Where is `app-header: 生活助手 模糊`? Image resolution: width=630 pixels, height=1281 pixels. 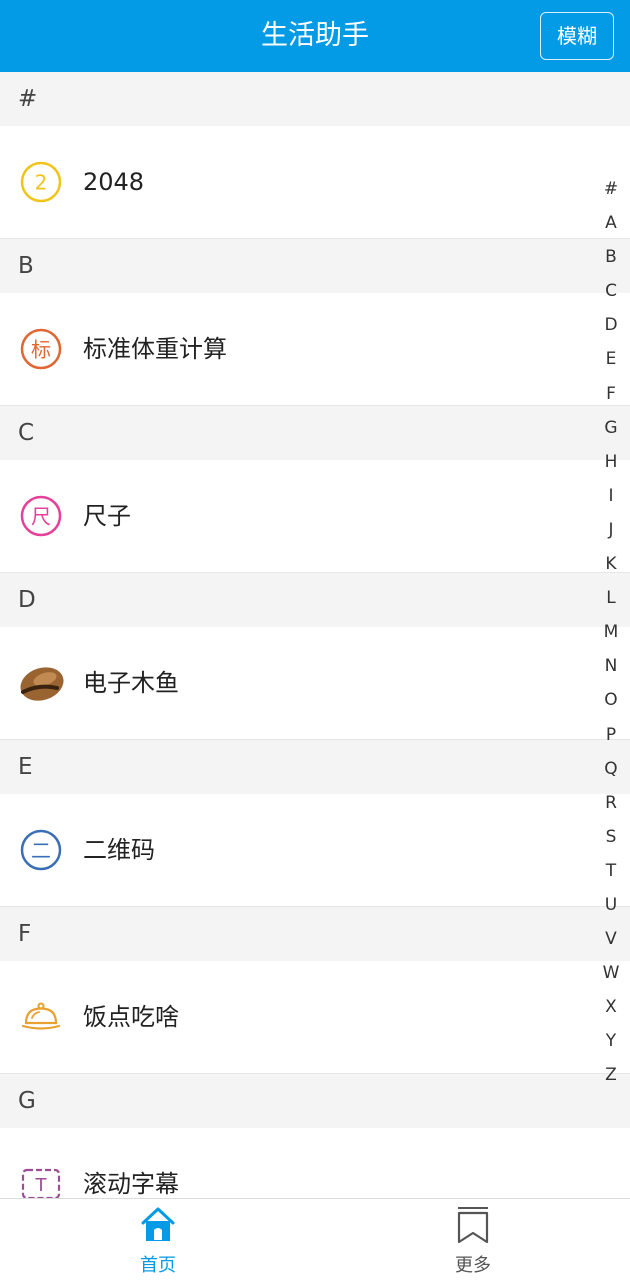
app-header: 生活助手 模糊 is located at coordinates (315, 36).